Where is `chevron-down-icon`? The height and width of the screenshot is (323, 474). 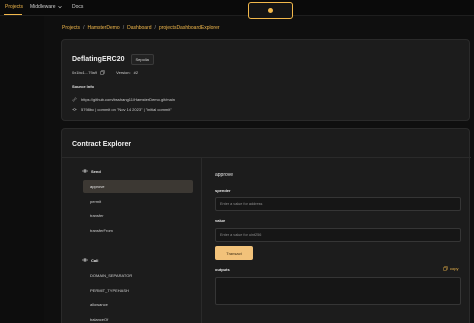 chevron-down-icon is located at coordinates (59, 7).